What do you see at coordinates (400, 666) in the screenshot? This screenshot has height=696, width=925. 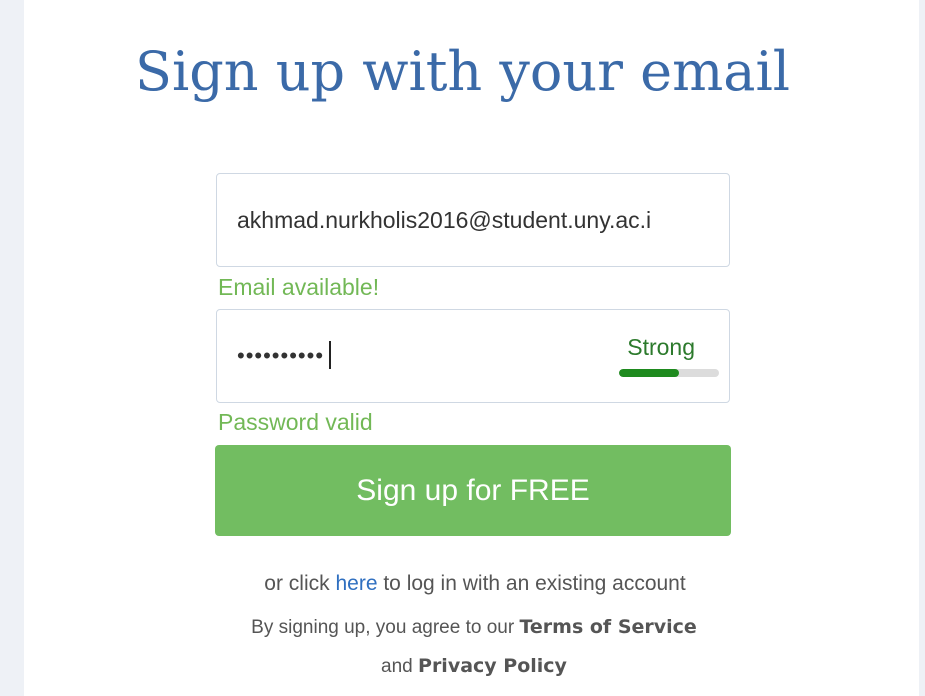 I see `and-text: and` at bounding box center [400, 666].